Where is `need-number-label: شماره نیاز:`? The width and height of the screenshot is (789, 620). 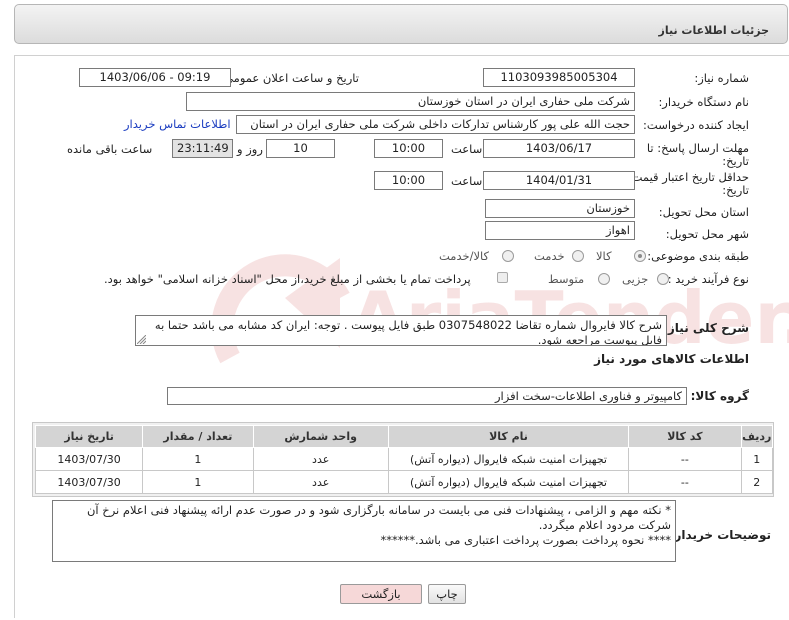
need-number-label: شماره نیاز: is located at coordinates (721, 78).